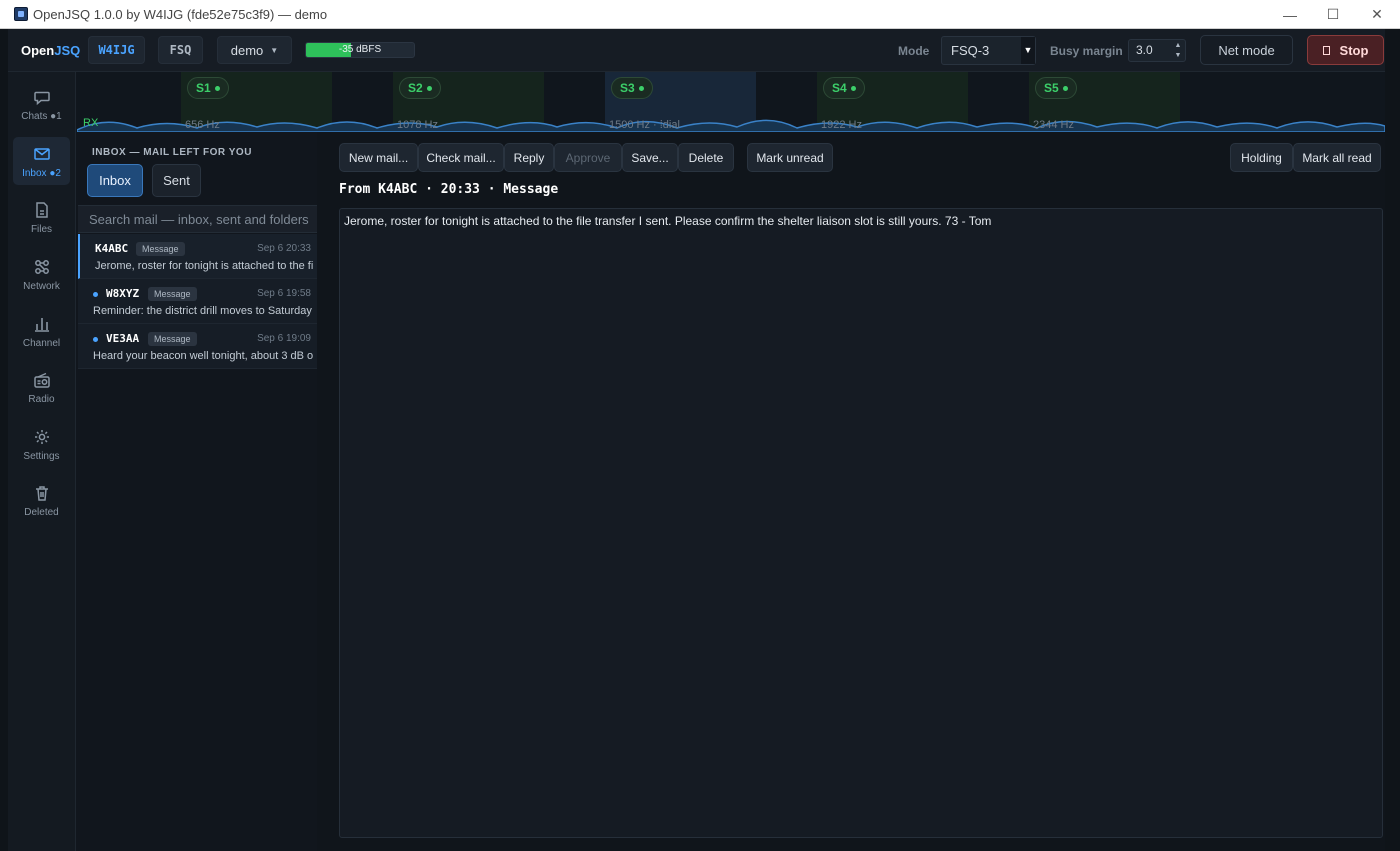 The image size is (1400, 851). What do you see at coordinates (706, 157) in the screenshot?
I see `delete-button: Delete` at bounding box center [706, 157].